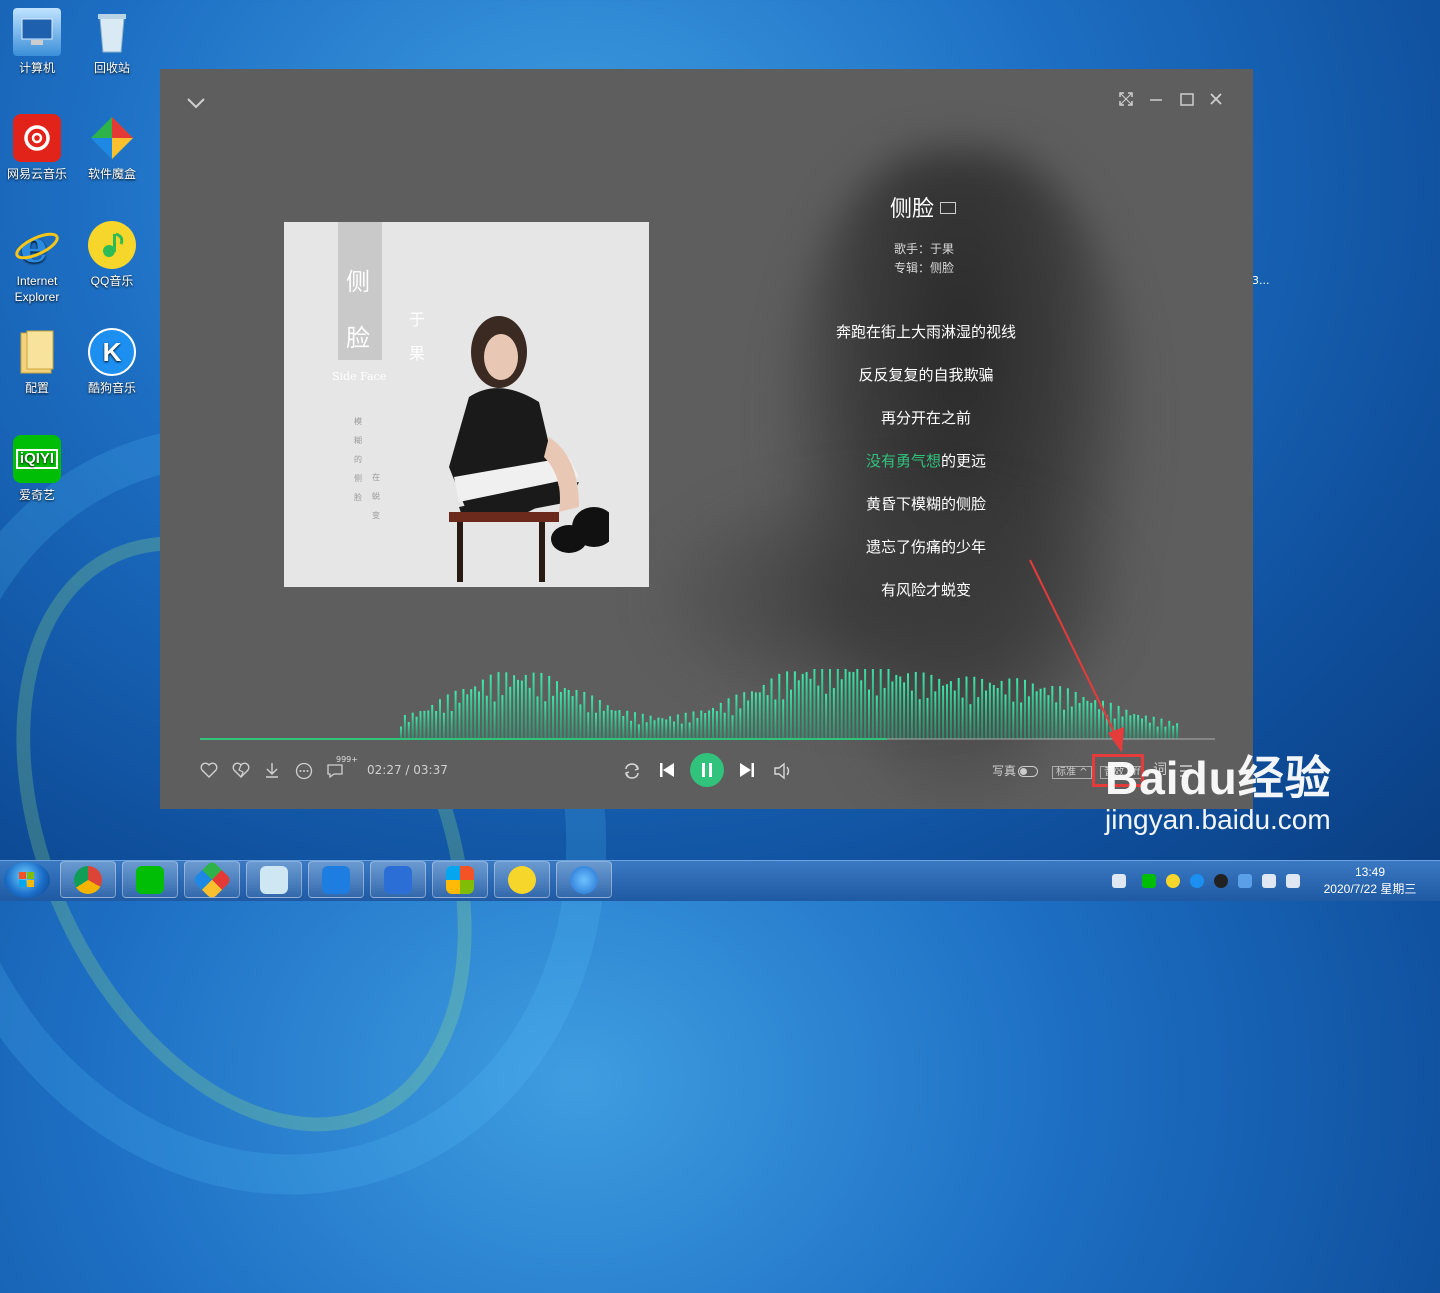  I want to click on desktop-icon-label: 爱奇艺, so click(36, 495).